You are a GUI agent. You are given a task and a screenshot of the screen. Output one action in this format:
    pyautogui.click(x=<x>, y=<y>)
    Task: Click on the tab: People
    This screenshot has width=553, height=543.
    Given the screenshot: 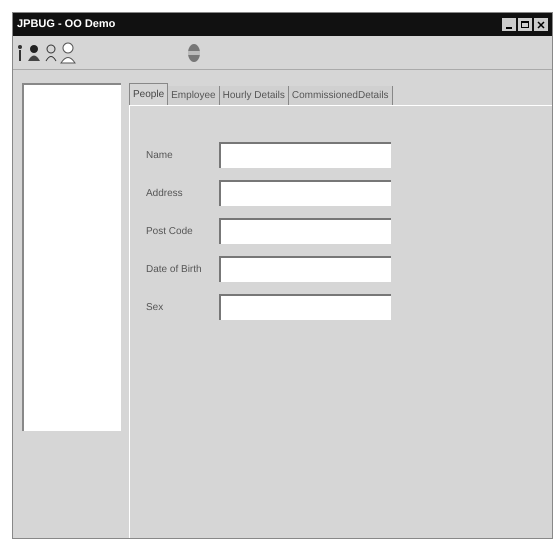 What is the action you would take?
    pyautogui.click(x=148, y=94)
    